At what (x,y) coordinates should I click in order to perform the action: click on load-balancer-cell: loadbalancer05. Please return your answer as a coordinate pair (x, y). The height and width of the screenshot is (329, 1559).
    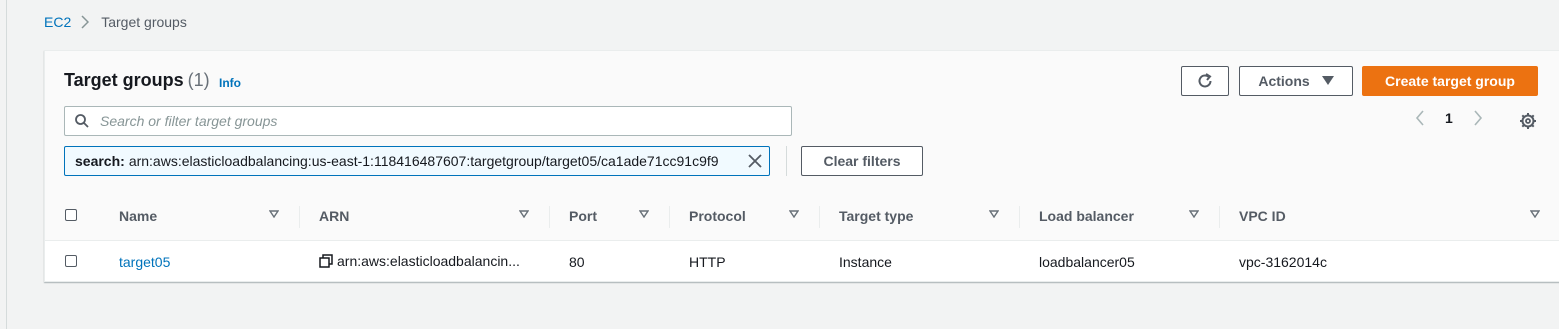
    Looking at the image, I should click on (1119, 262).